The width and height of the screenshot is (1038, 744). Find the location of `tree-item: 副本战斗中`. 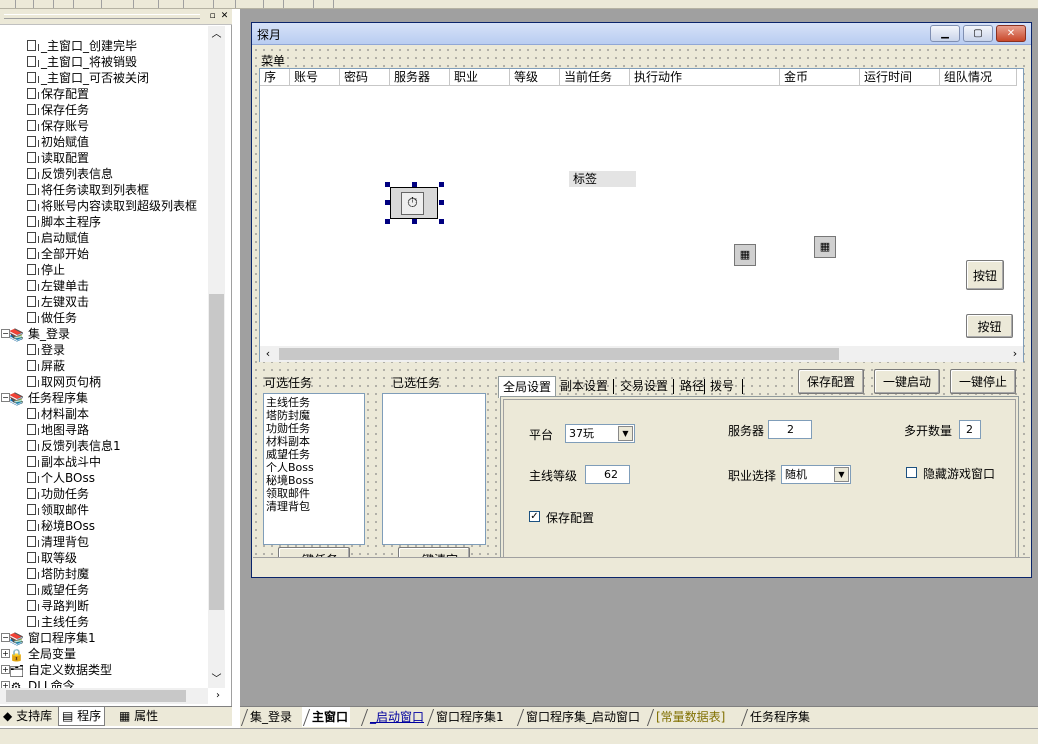

tree-item: 副本战斗中 is located at coordinates (64, 462).